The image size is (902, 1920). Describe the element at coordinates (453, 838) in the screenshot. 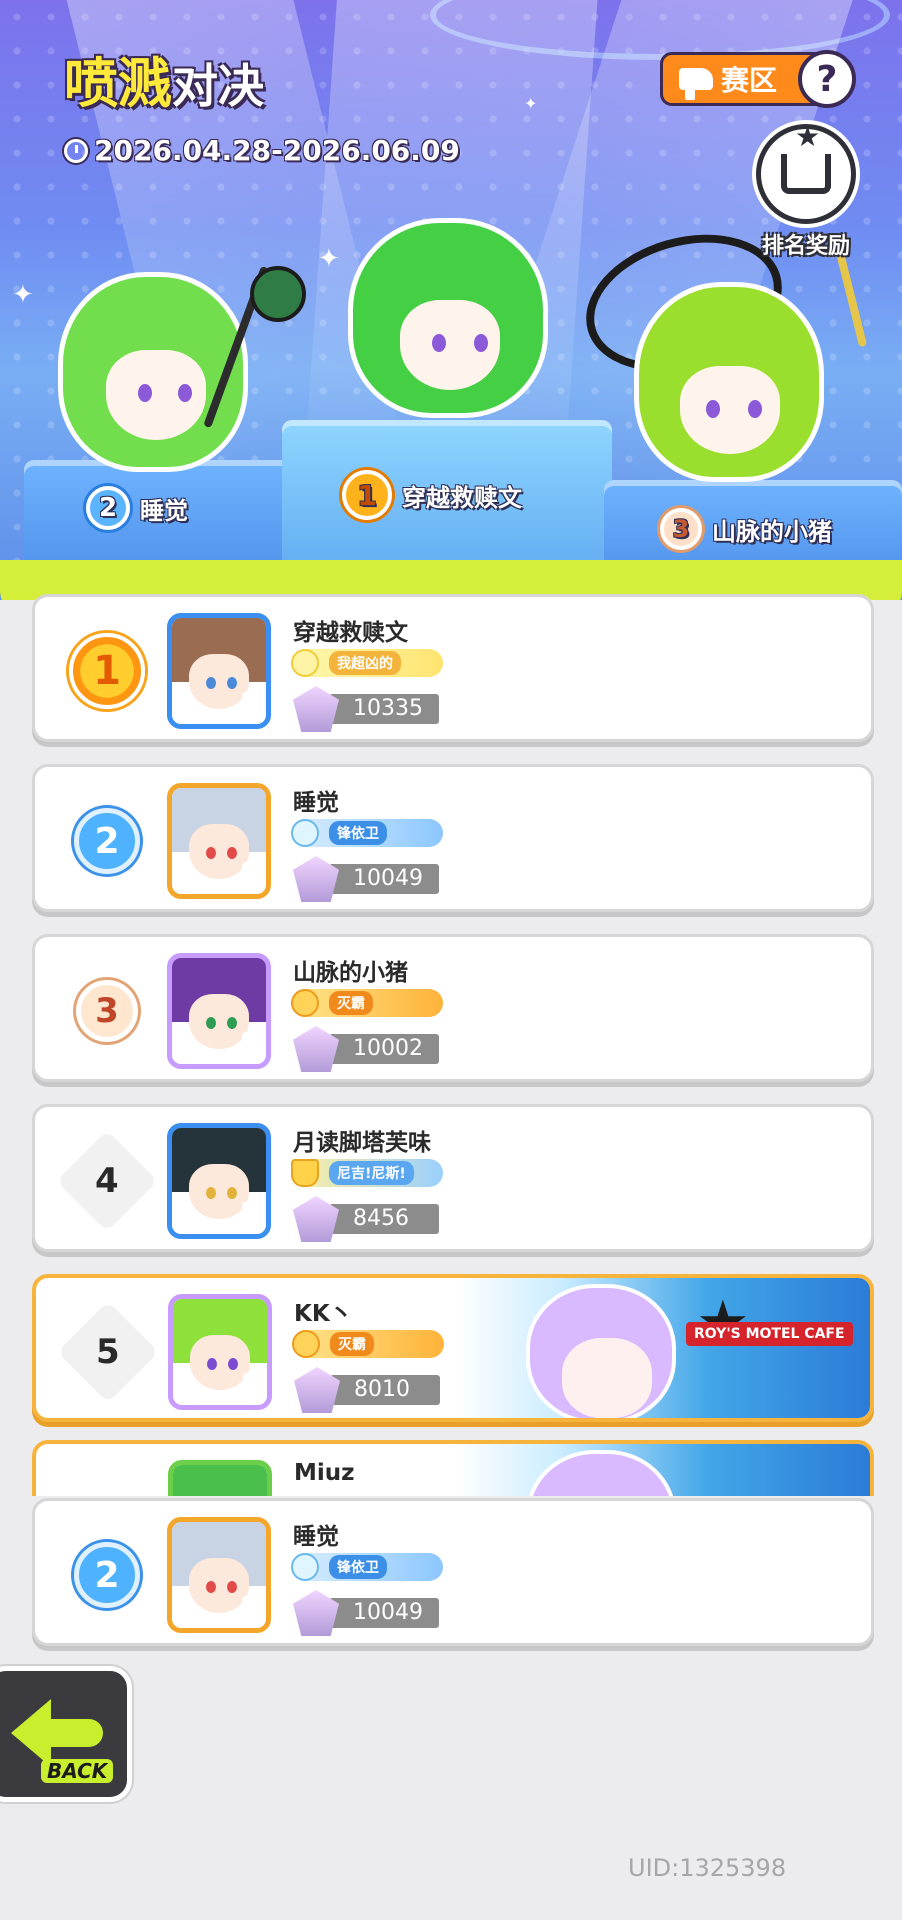

I see `leaderboard-row: 2 睡觉 锋依卫 10049` at that location.